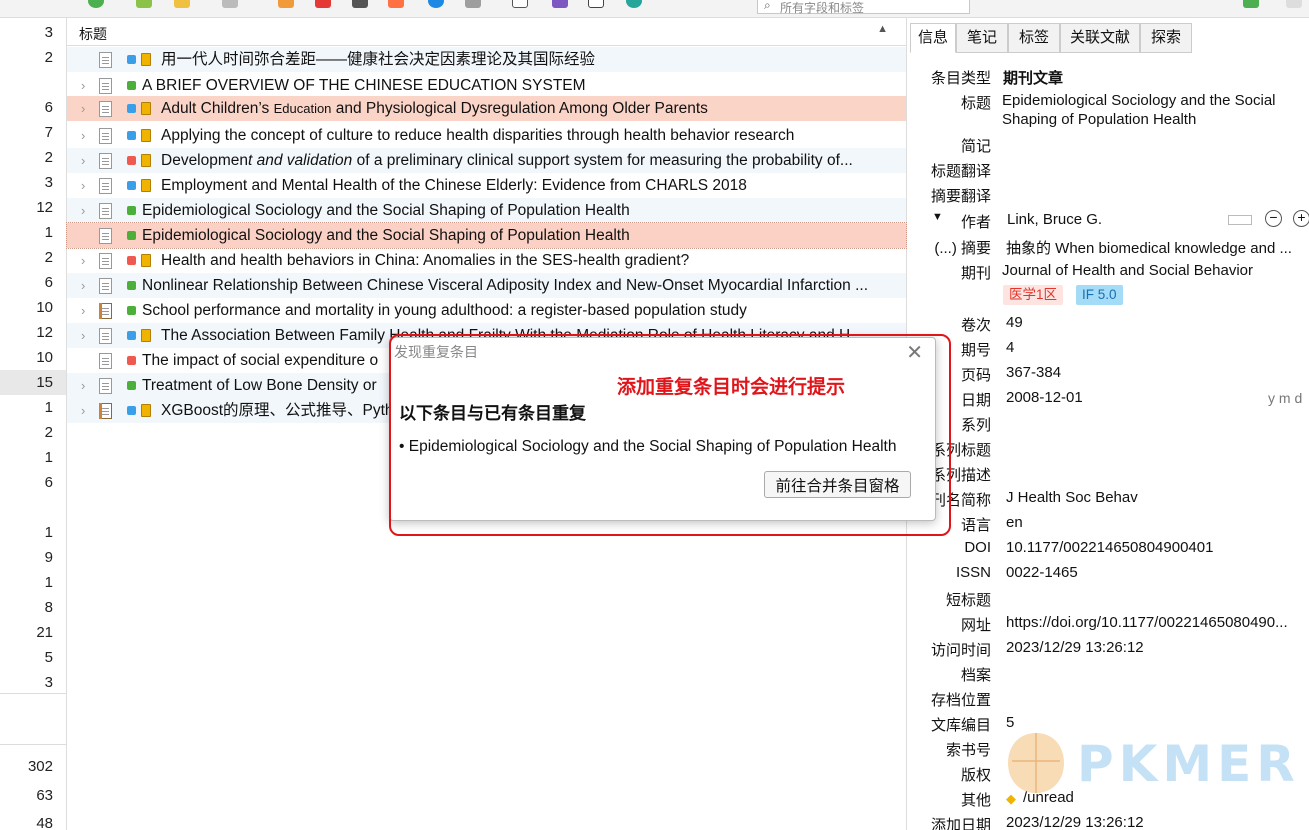 This screenshot has width=1309, height=830. Describe the element at coordinates (26, 607) in the screenshot. I see `collection-count: 8` at that location.